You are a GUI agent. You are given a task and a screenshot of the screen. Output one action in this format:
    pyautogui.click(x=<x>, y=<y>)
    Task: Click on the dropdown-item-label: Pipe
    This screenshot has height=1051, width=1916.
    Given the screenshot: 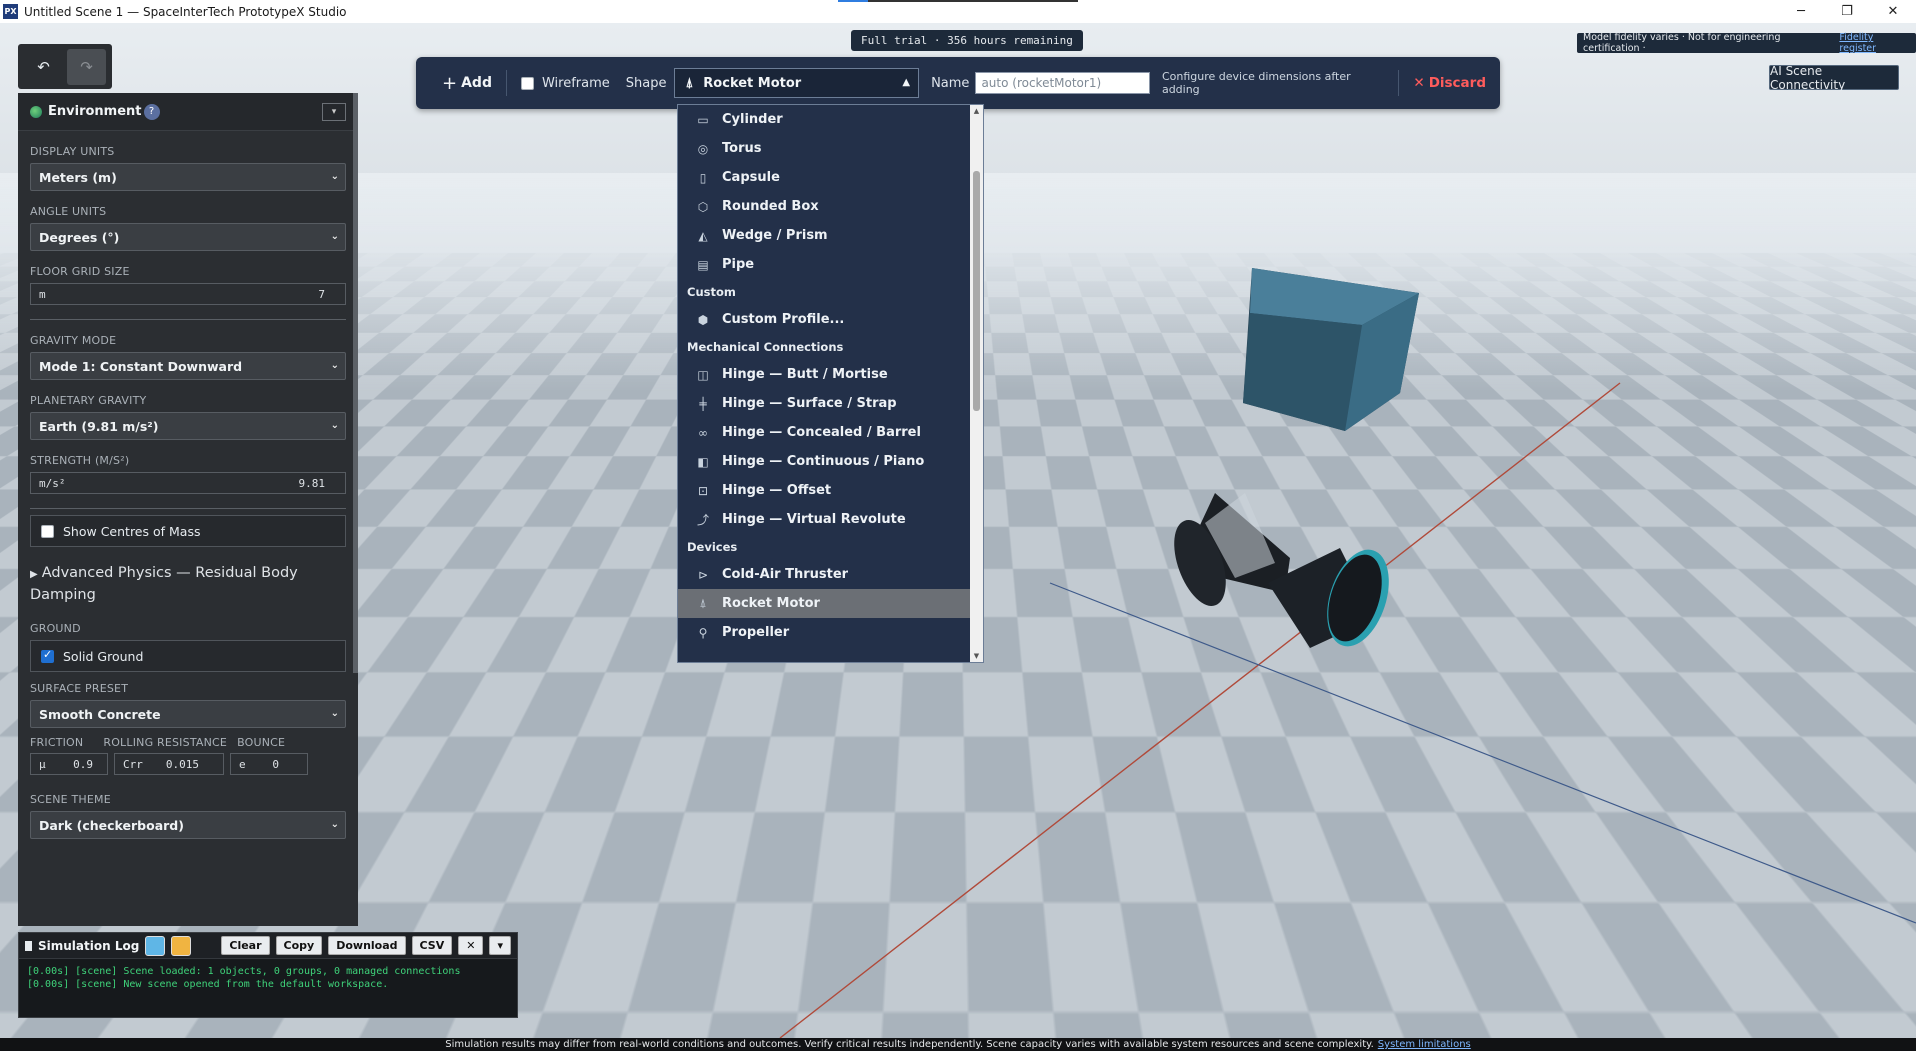 What is the action you would take?
    pyautogui.click(x=738, y=264)
    